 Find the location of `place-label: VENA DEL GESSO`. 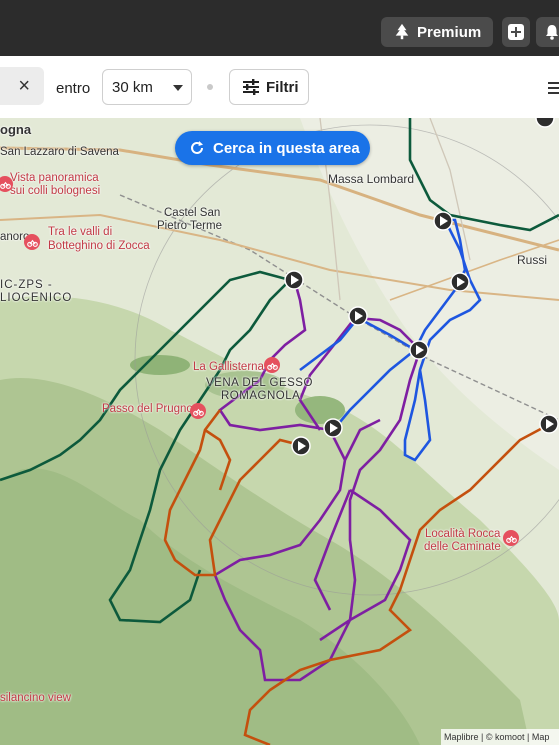

place-label: VENA DEL GESSO is located at coordinates (259, 383).